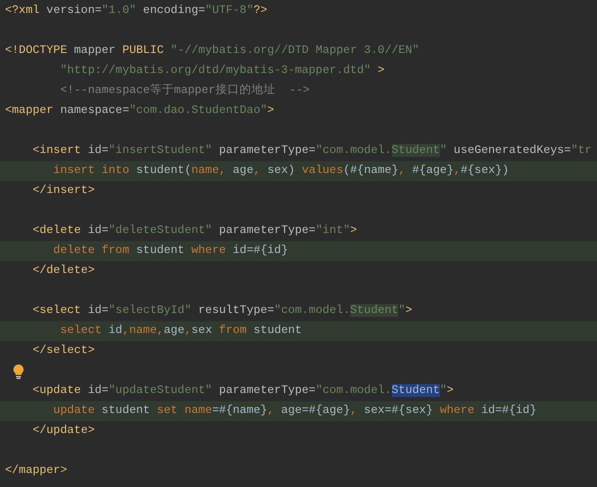  I want to click on code-line: <delete id="deleteStudent" parameterType="int">, so click(195, 231).